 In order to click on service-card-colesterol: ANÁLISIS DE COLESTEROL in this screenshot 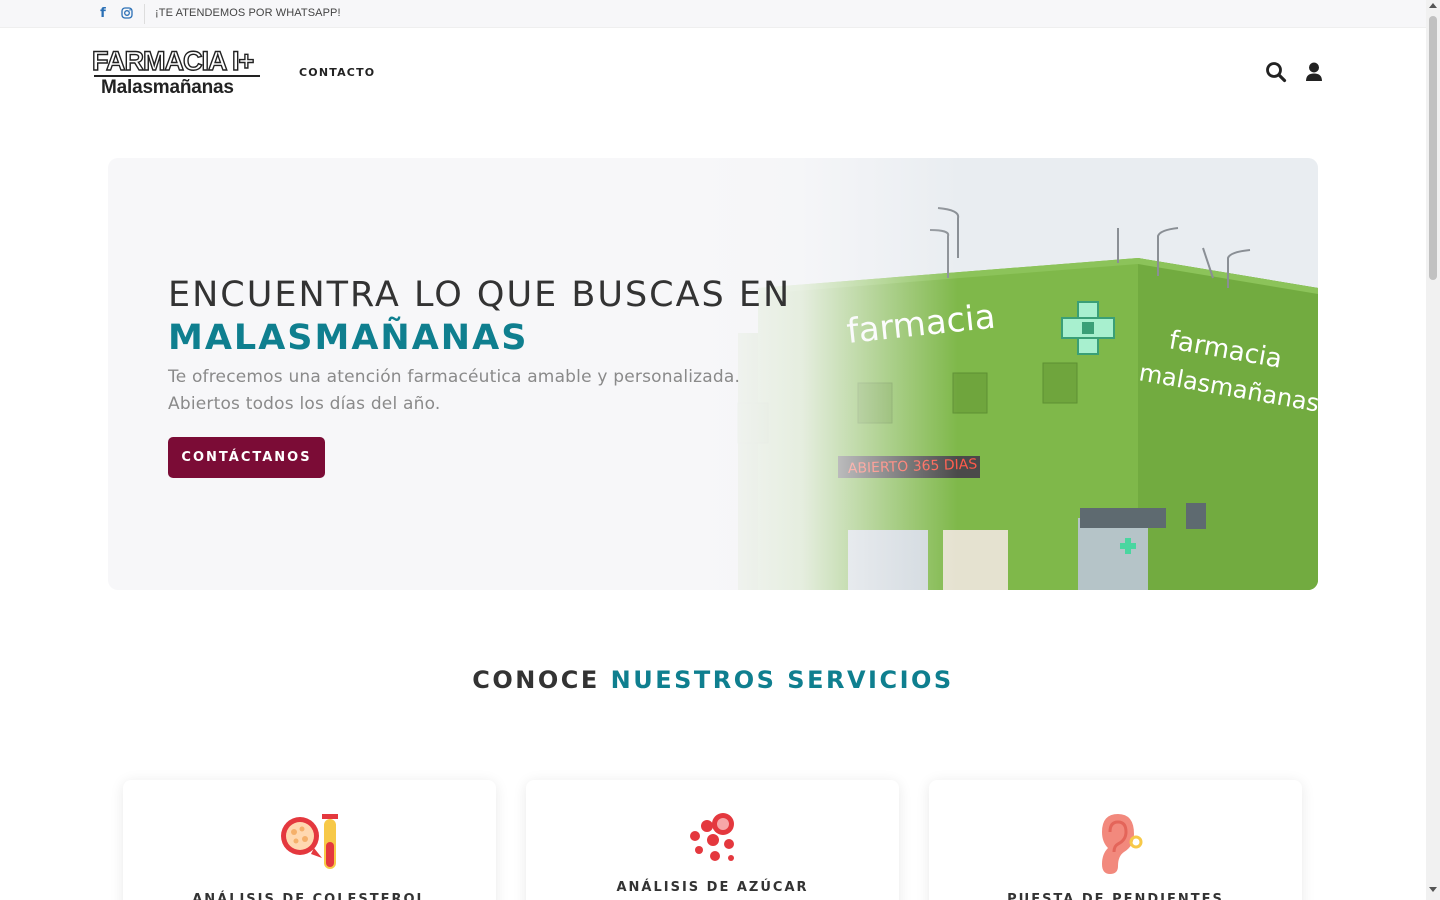, I will do `click(309, 840)`.